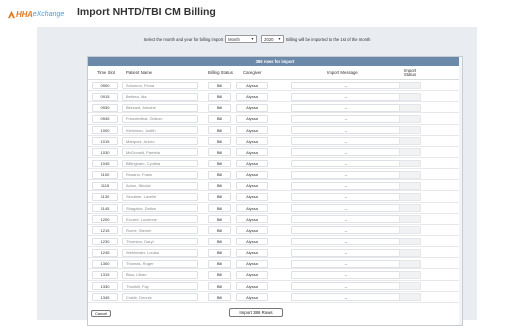 This screenshot has width=512, height=326. Describe the element at coordinates (275, 208) in the screenshot. I see `table-row: 1145 Shagalov, Dalton Bill Alyssa --` at that location.